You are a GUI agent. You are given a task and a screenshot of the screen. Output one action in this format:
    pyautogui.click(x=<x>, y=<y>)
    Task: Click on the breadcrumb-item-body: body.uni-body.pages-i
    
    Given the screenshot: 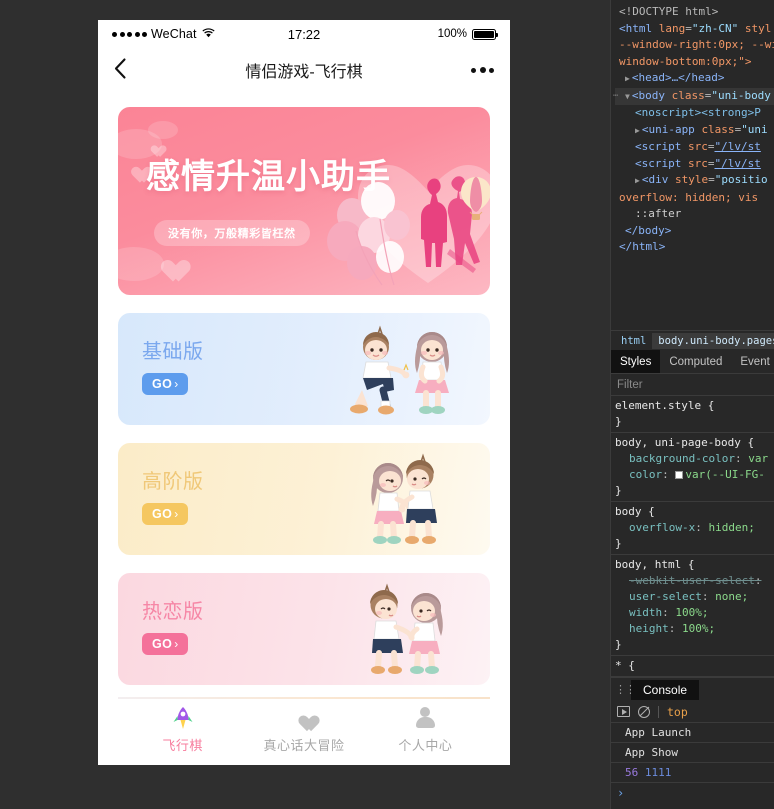 What is the action you would take?
    pyautogui.click(x=713, y=340)
    